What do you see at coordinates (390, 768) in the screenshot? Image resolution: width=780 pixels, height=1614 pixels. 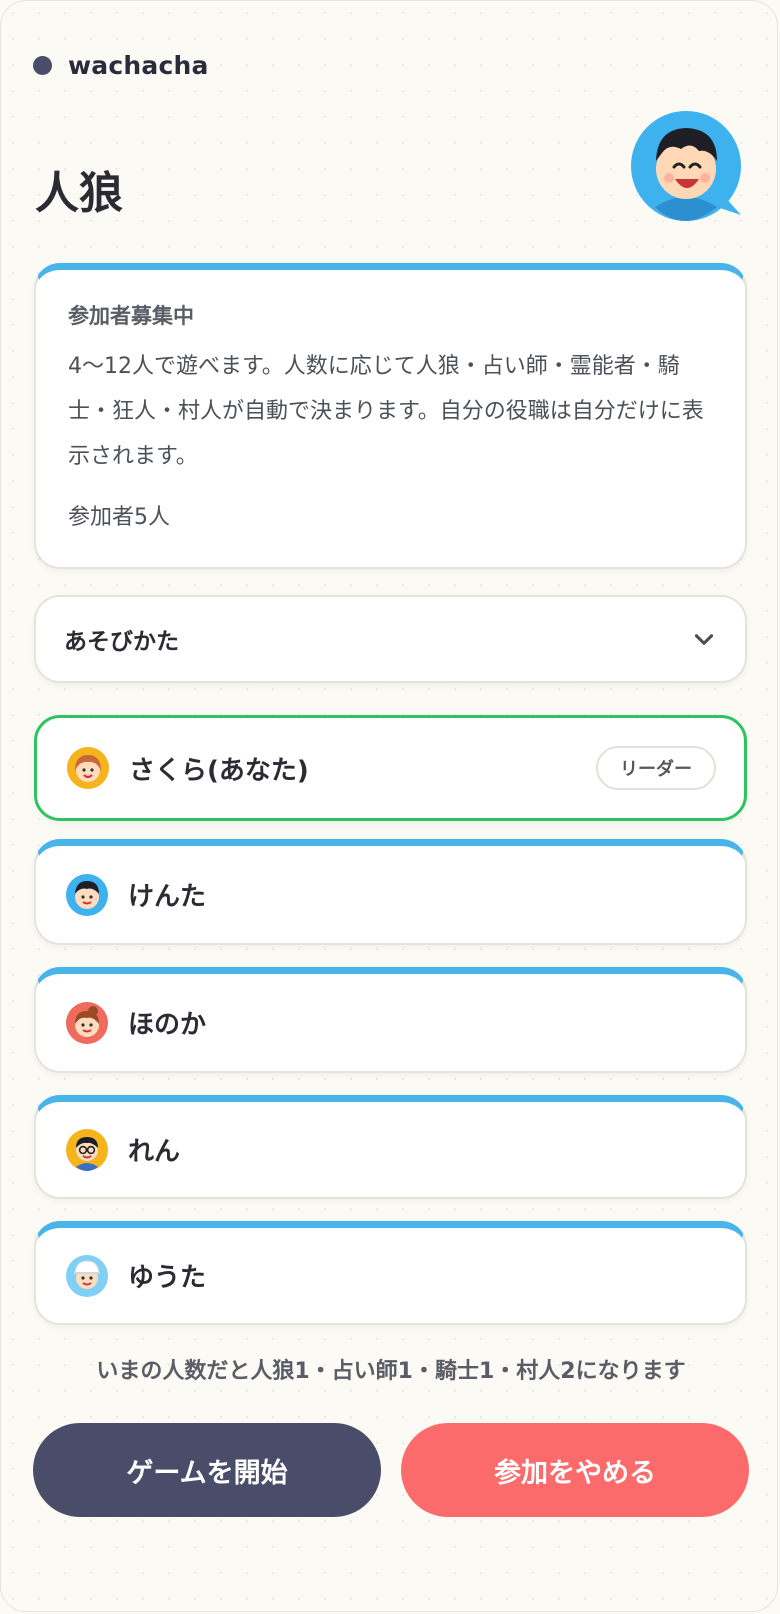 I see `player-row-you: さくら(あなた) リーダー` at bounding box center [390, 768].